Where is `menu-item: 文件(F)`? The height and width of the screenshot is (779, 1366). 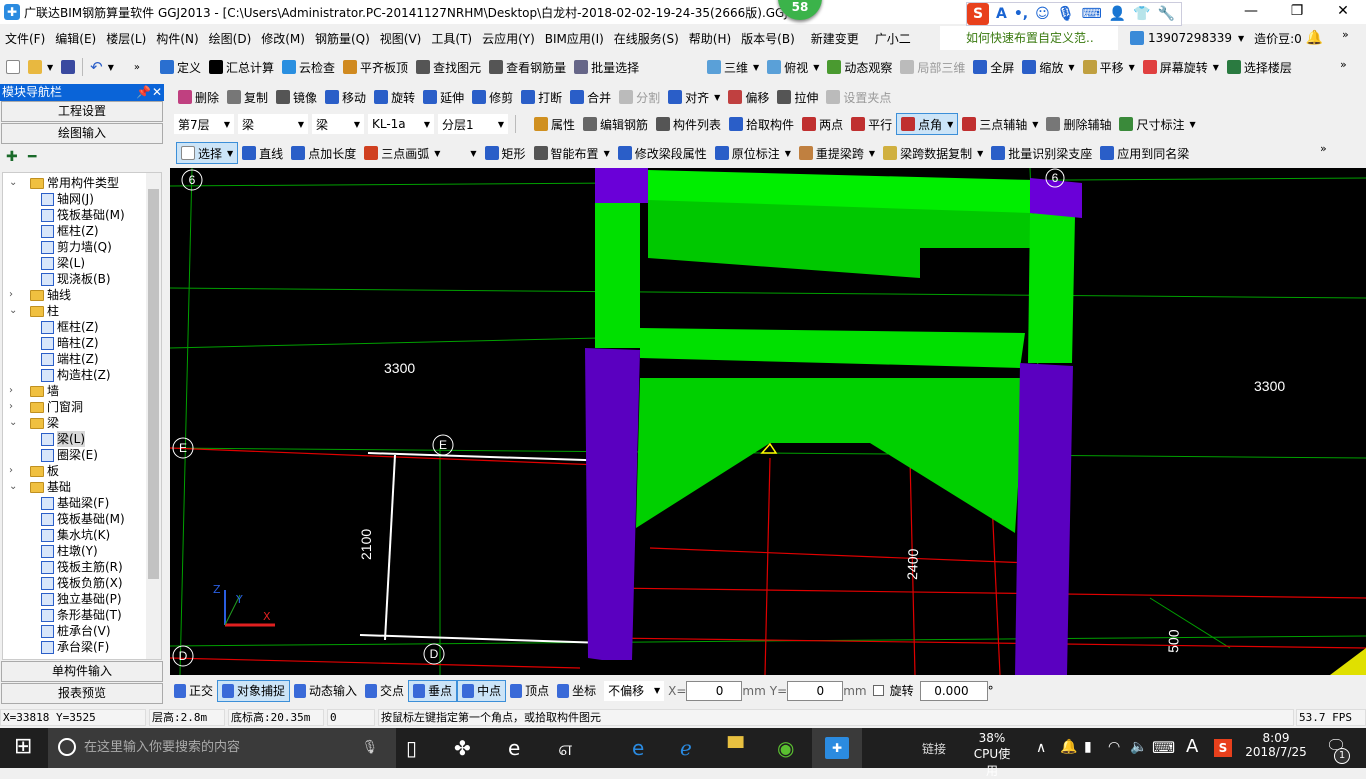 menu-item: 文件(F) is located at coordinates (25, 38).